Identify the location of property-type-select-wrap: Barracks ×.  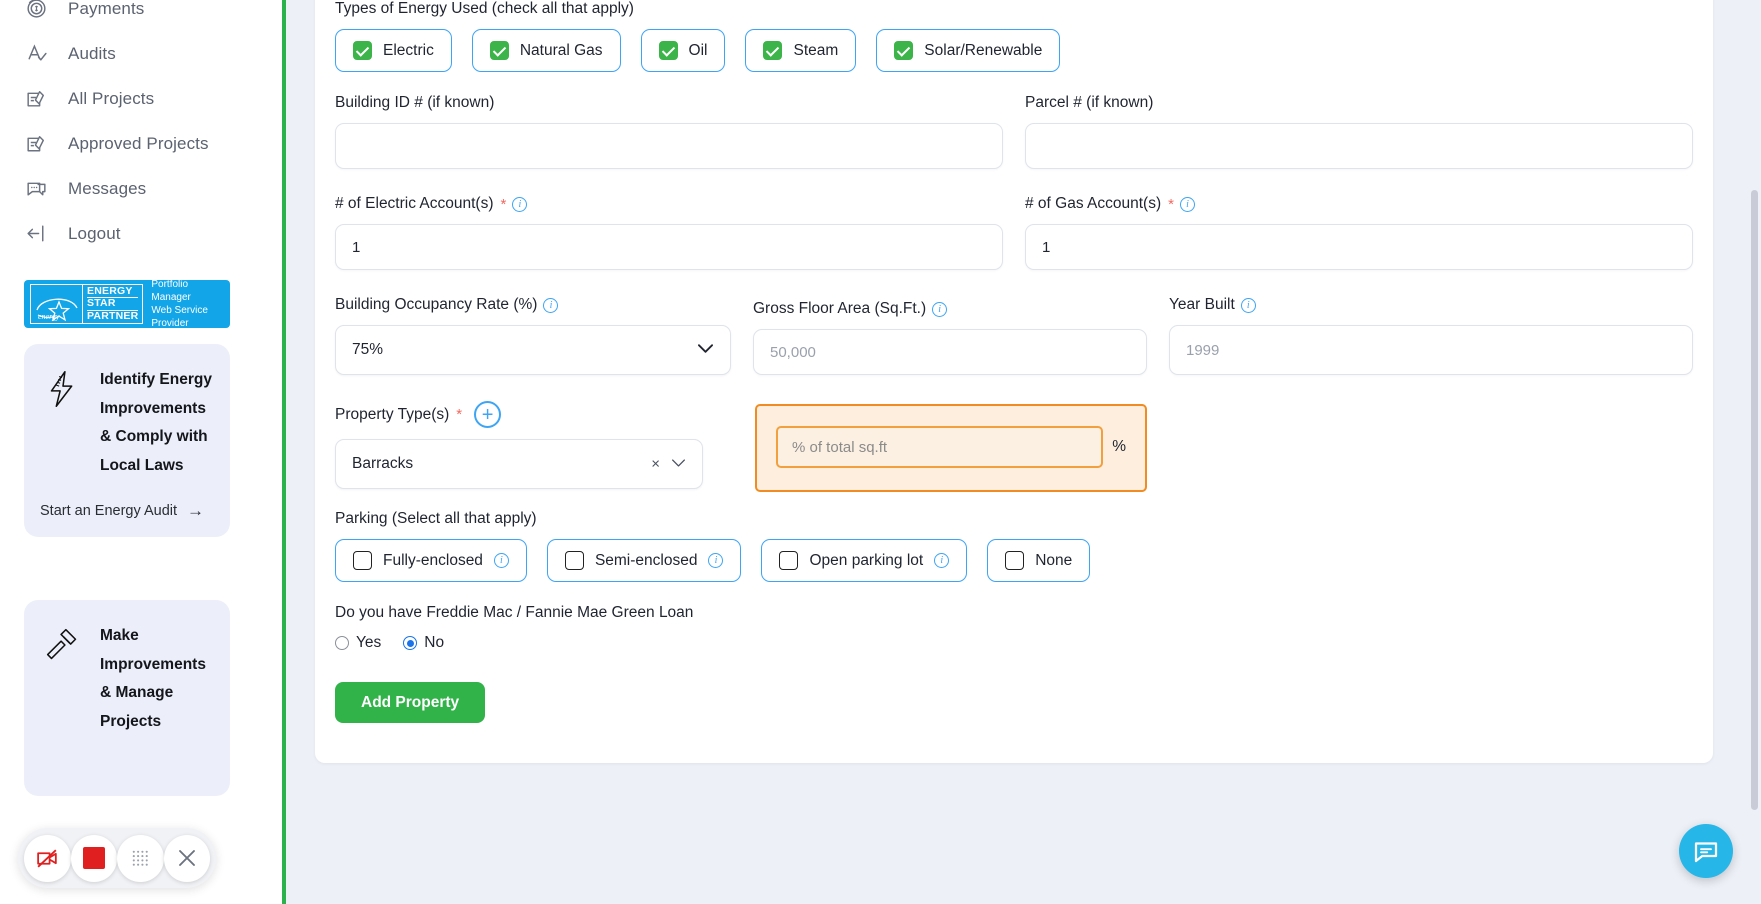
(519, 464).